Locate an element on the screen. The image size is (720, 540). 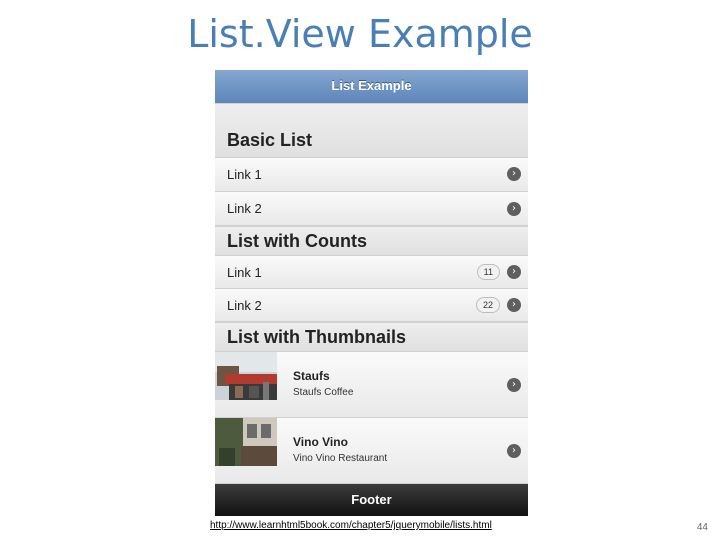
list-item-basic-link-1: Link 1 › is located at coordinates (371, 175).